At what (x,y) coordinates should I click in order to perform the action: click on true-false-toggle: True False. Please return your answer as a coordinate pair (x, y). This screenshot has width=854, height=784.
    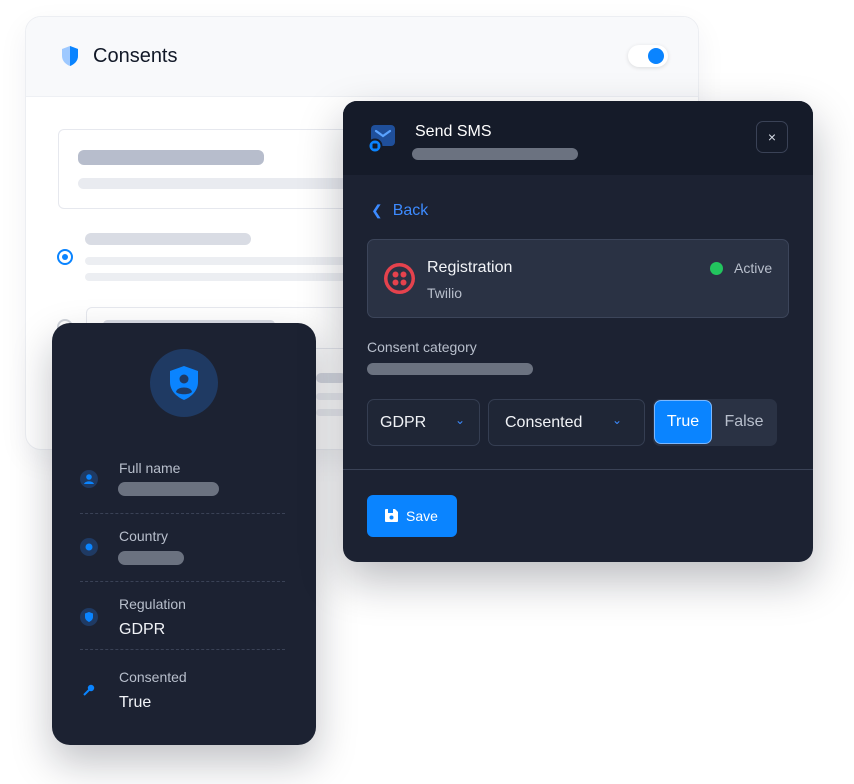
    Looking at the image, I should click on (715, 422).